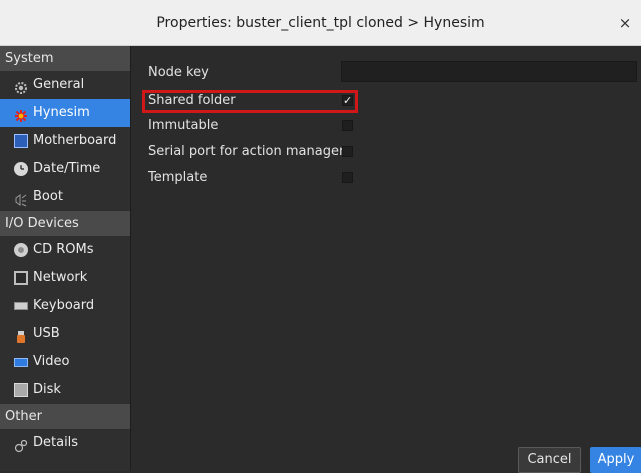 This screenshot has height=473, width=641. What do you see at coordinates (65, 197) in the screenshot?
I see `sidebar-item-boot: Boot` at bounding box center [65, 197].